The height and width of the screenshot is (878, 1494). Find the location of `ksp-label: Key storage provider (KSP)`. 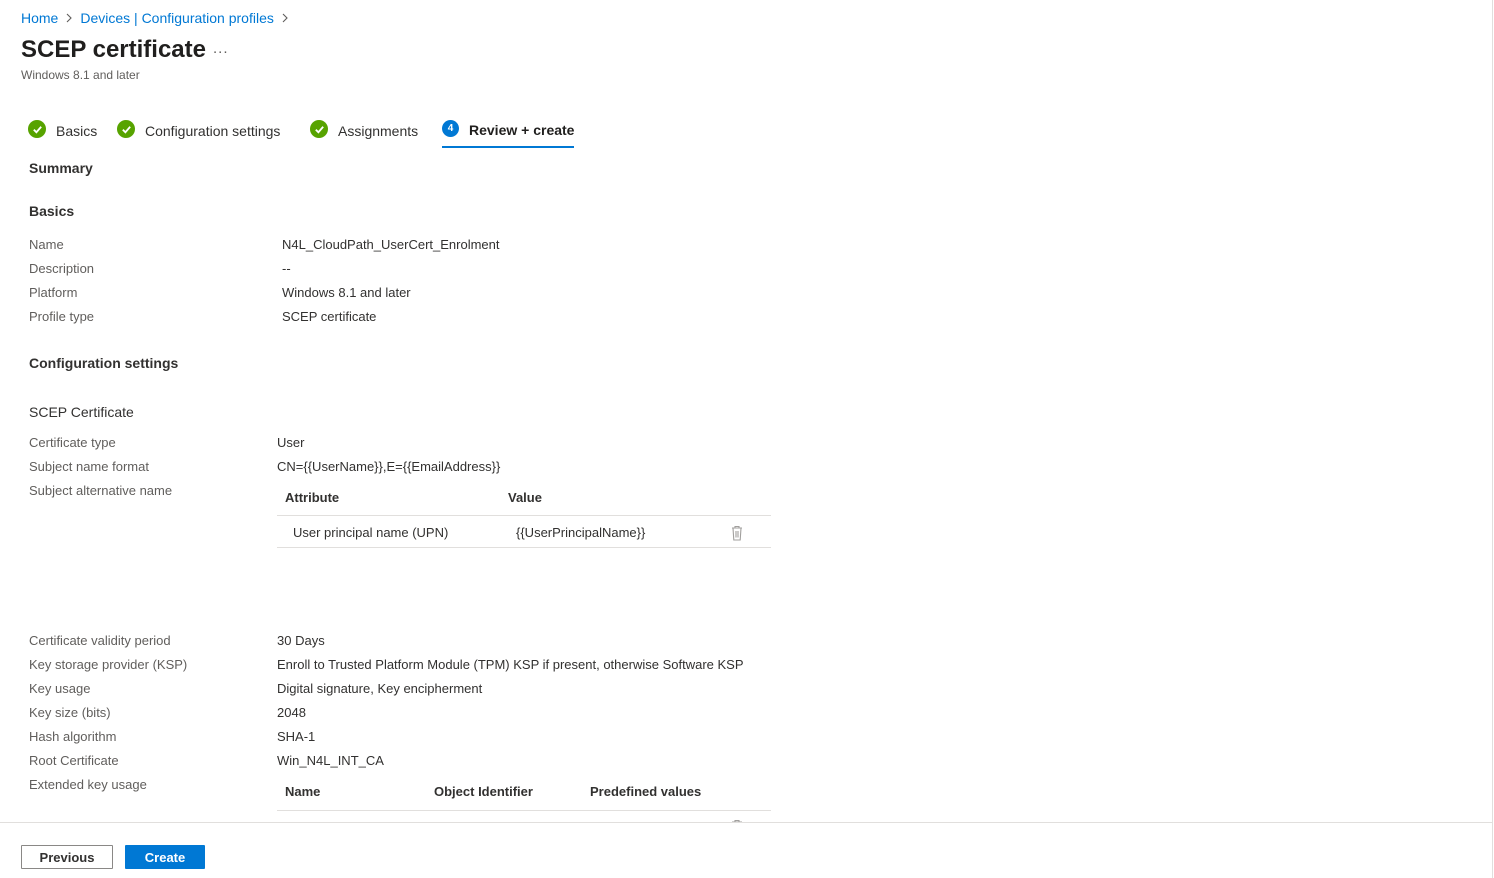

ksp-label: Key storage provider (KSP) is located at coordinates (108, 664).